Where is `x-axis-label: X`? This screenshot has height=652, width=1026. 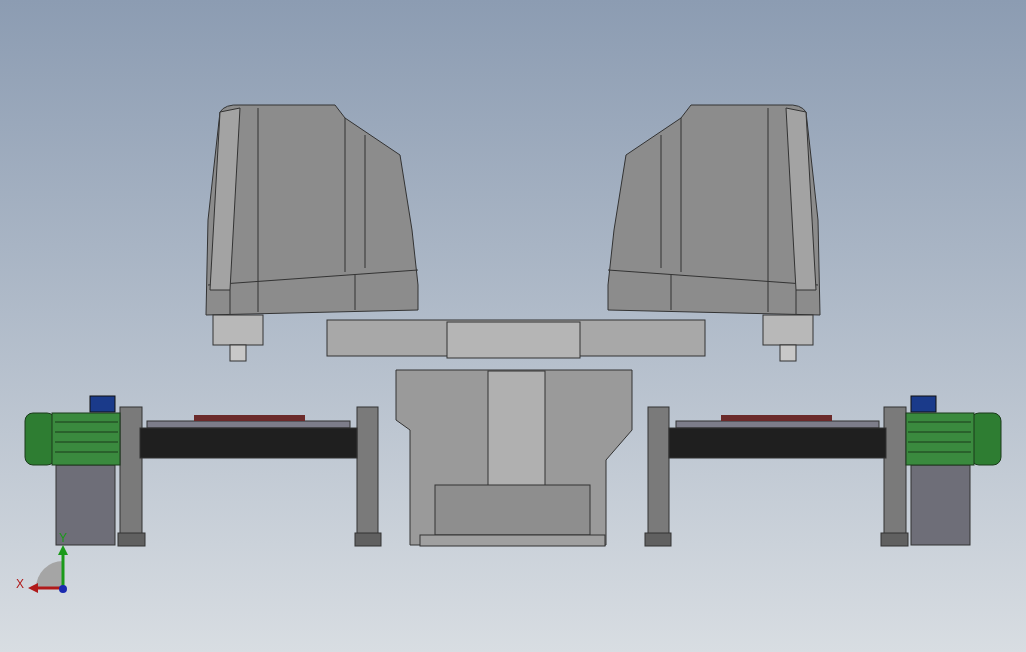 x-axis-label: X is located at coordinates (20, 584).